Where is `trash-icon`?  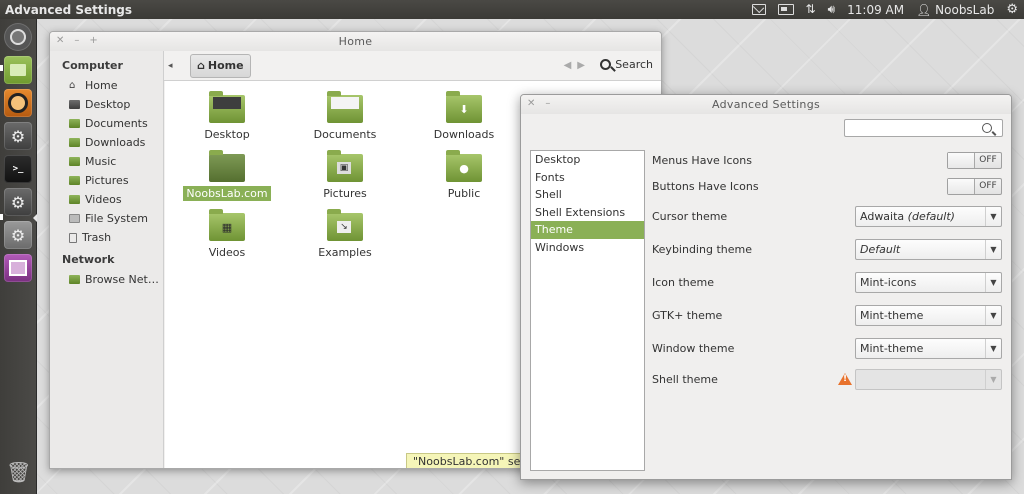
trash-icon is located at coordinates (73, 237).